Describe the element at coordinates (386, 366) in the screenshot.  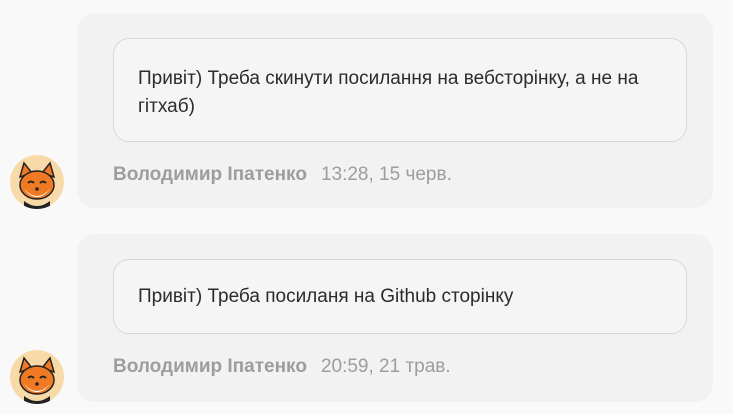
I see `comment-timestamp: 20:59, 21 трав.` at that location.